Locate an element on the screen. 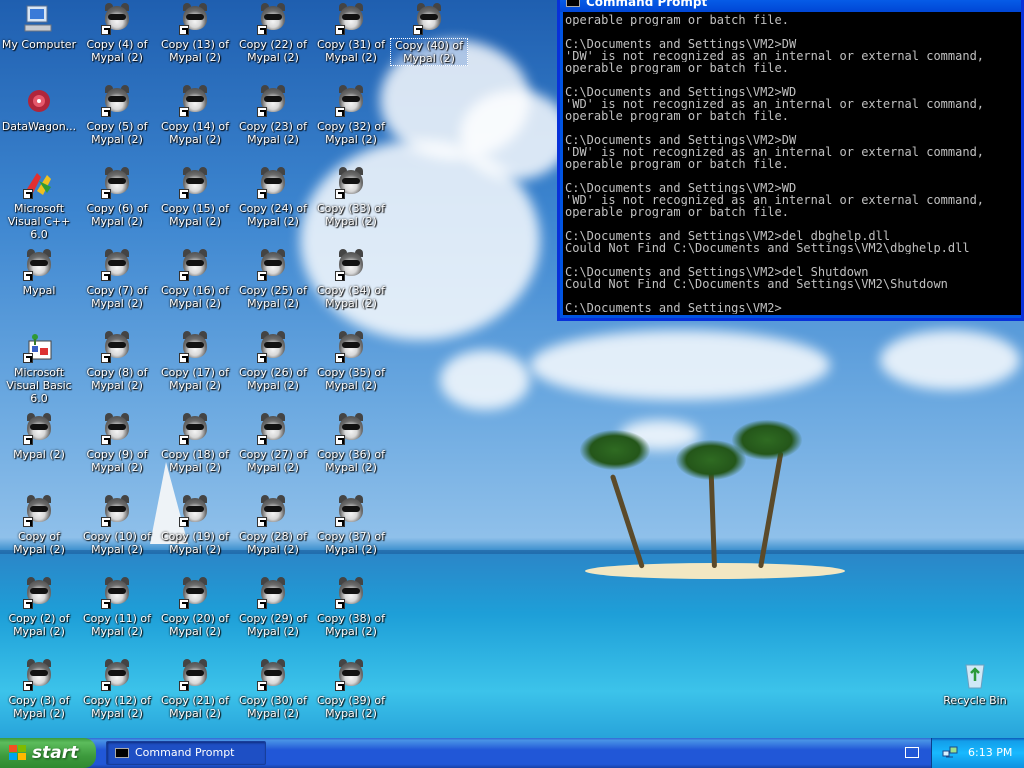 The height and width of the screenshot is (768, 1024). desktop-icon-label: Copy (12) of Mypal (2) is located at coordinates (117, 707).